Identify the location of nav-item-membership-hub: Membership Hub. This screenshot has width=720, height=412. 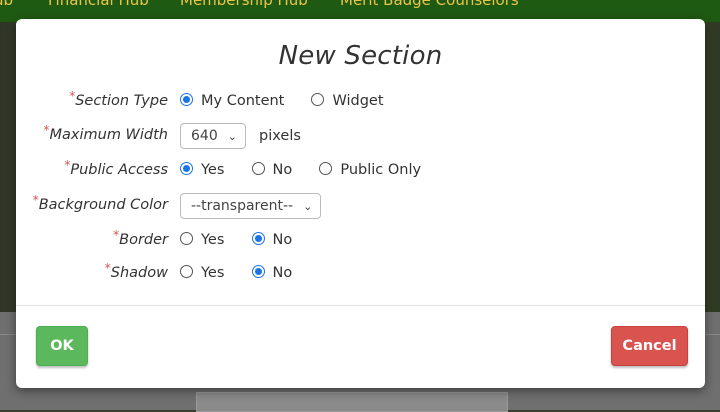
(244, 4).